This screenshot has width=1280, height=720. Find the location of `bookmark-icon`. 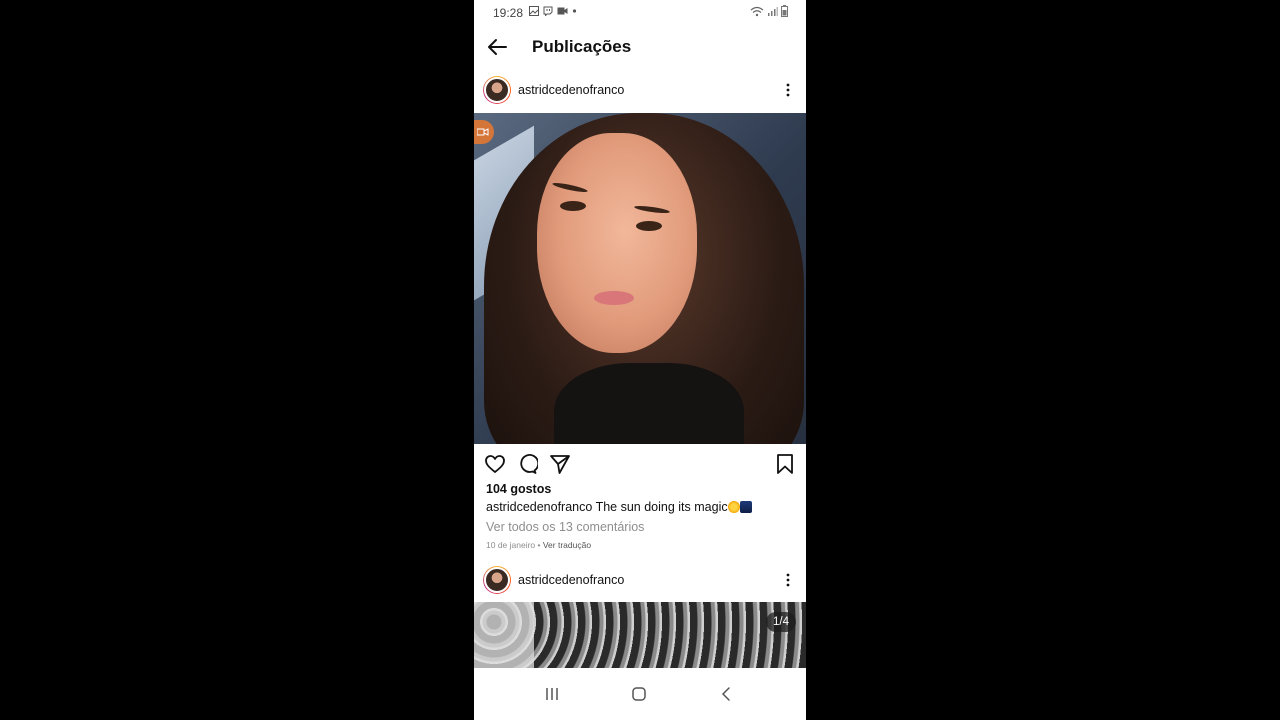

bookmark-icon is located at coordinates (785, 464).